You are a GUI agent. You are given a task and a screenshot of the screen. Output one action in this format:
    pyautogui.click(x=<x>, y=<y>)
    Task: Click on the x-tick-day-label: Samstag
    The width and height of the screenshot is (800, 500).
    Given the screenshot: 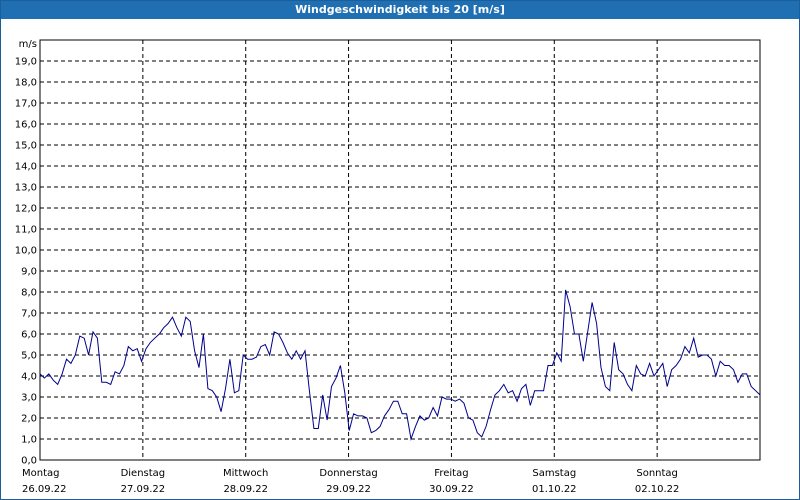 What is the action you would take?
    pyautogui.click(x=554, y=473)
    